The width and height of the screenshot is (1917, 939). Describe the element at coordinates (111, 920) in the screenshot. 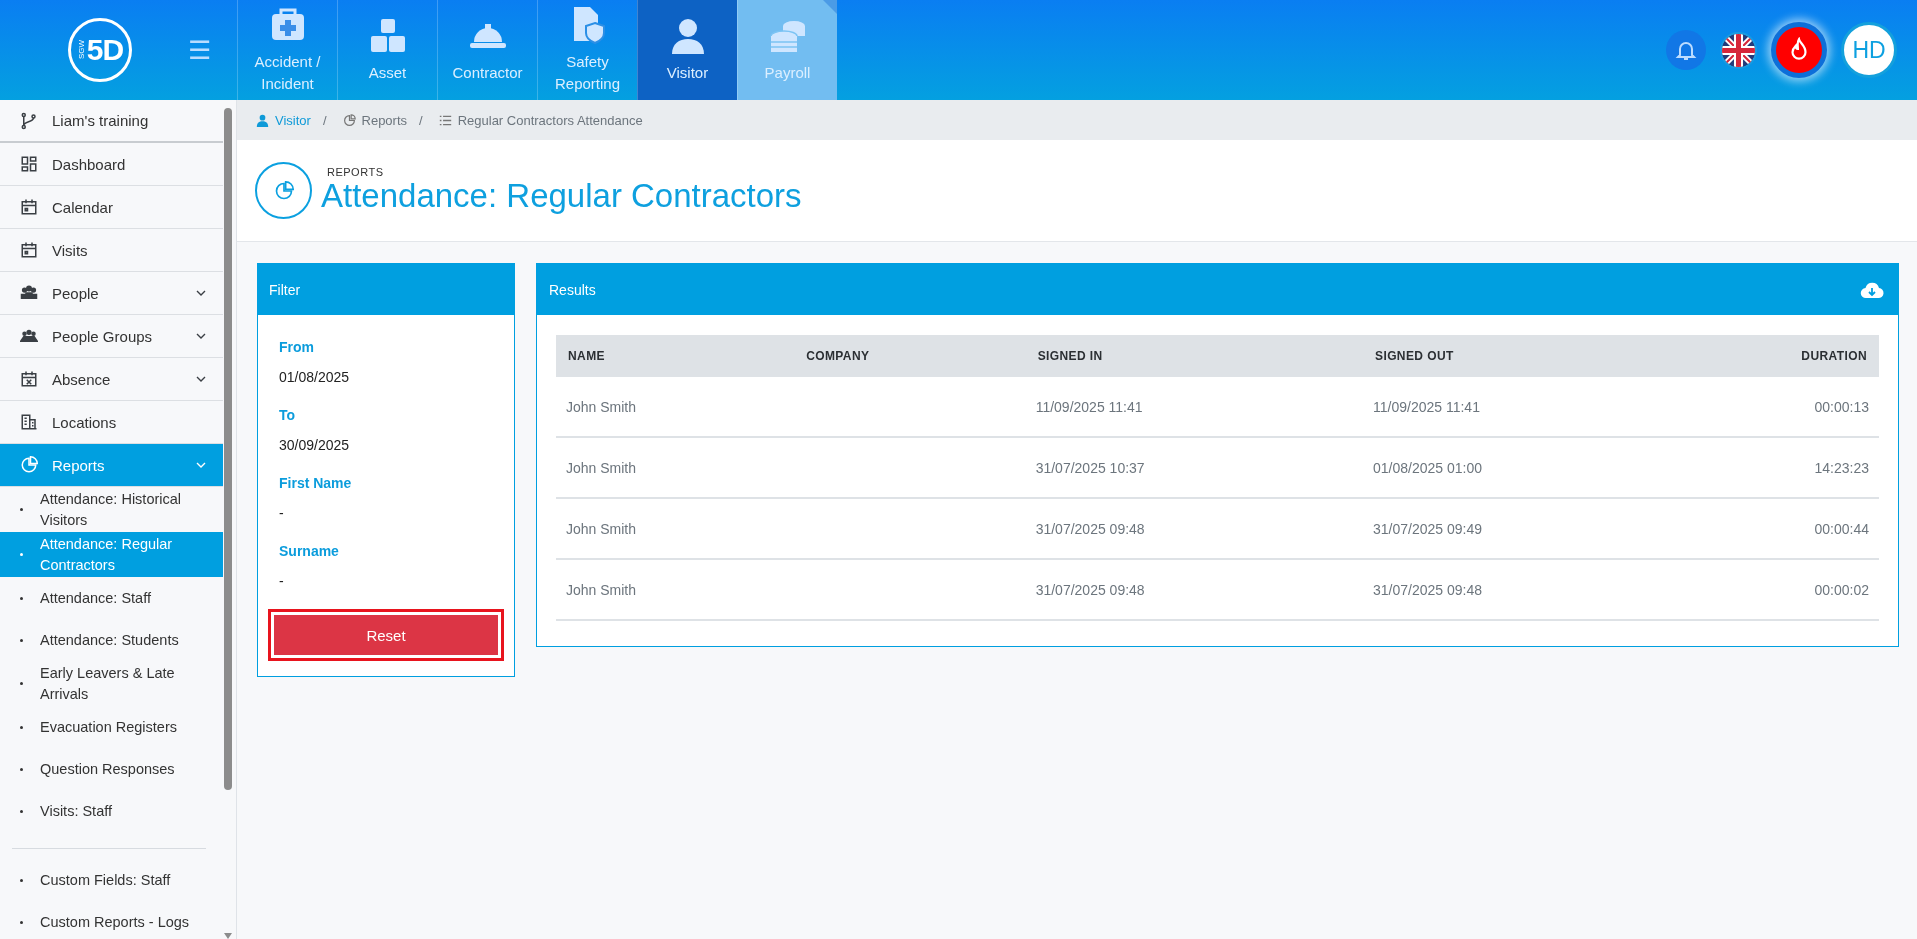

I see `submenu-item: Custom Reports - Logs` at that location.